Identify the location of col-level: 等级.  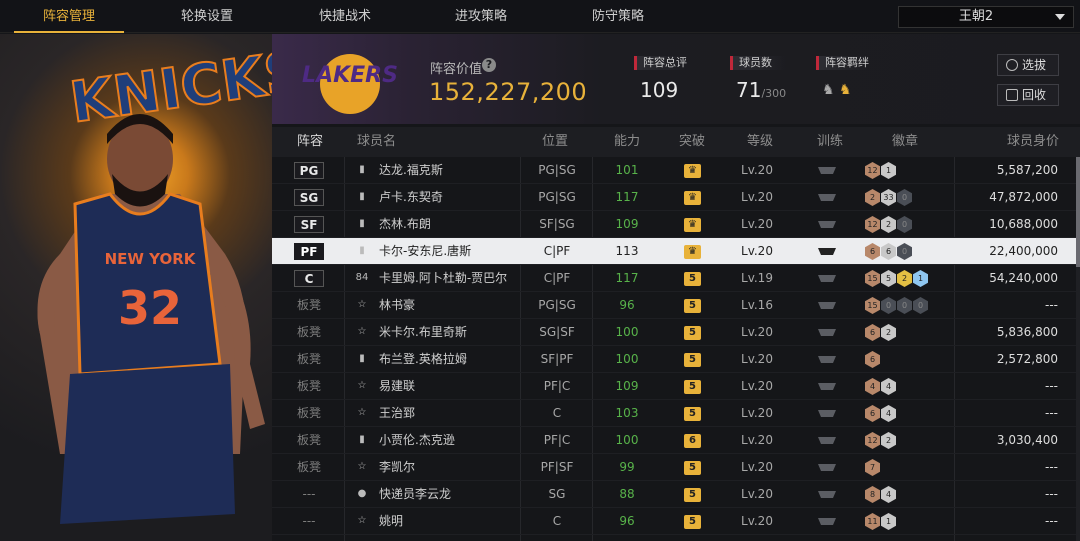
(760, 142).